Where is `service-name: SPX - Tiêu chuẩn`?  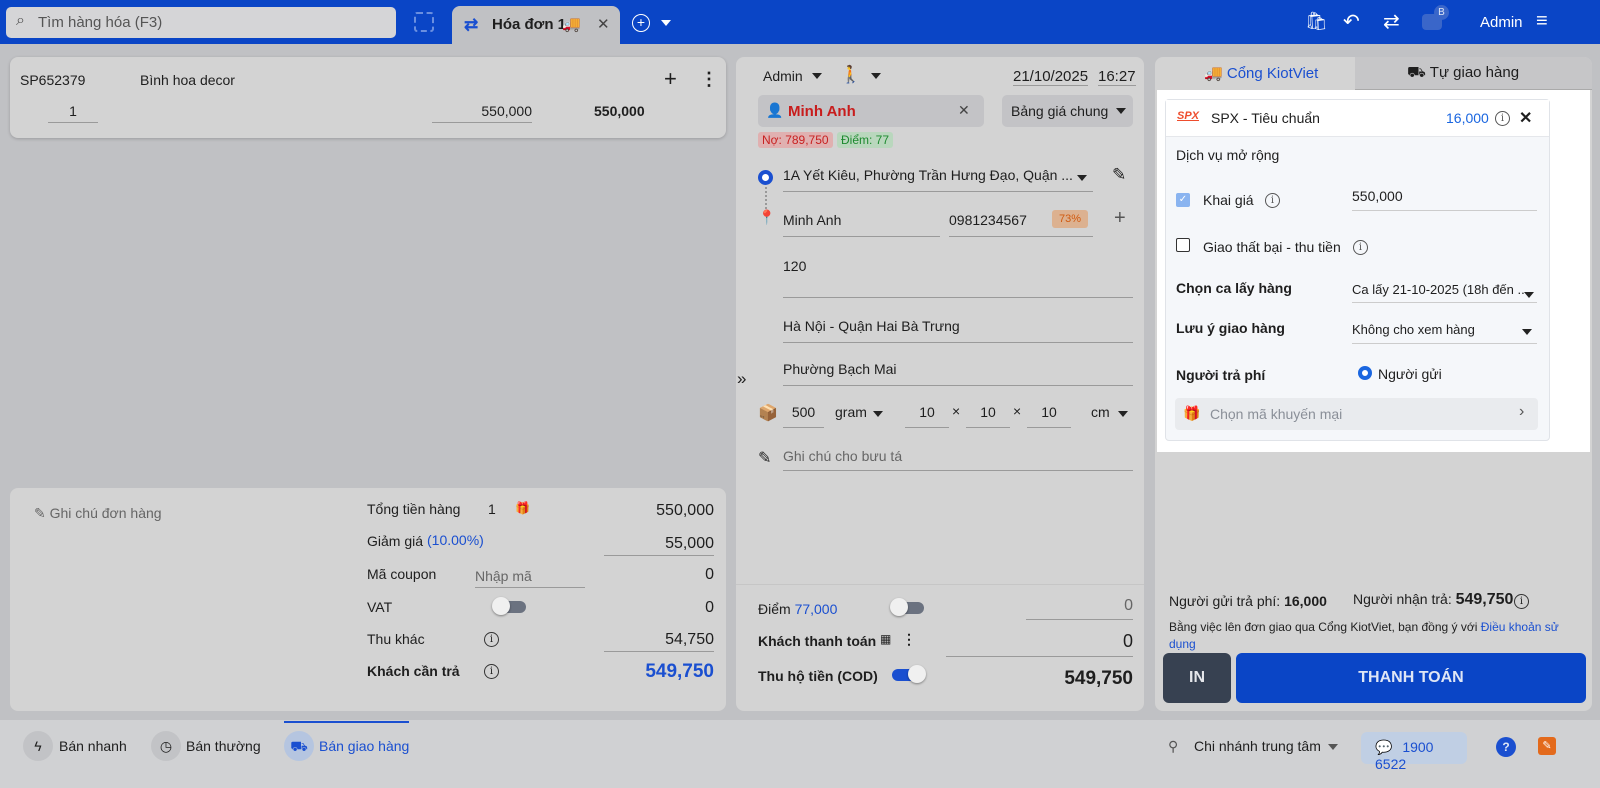 service-name: SPX - Tiêu chuẩn is located at coordinates (1265, 118).